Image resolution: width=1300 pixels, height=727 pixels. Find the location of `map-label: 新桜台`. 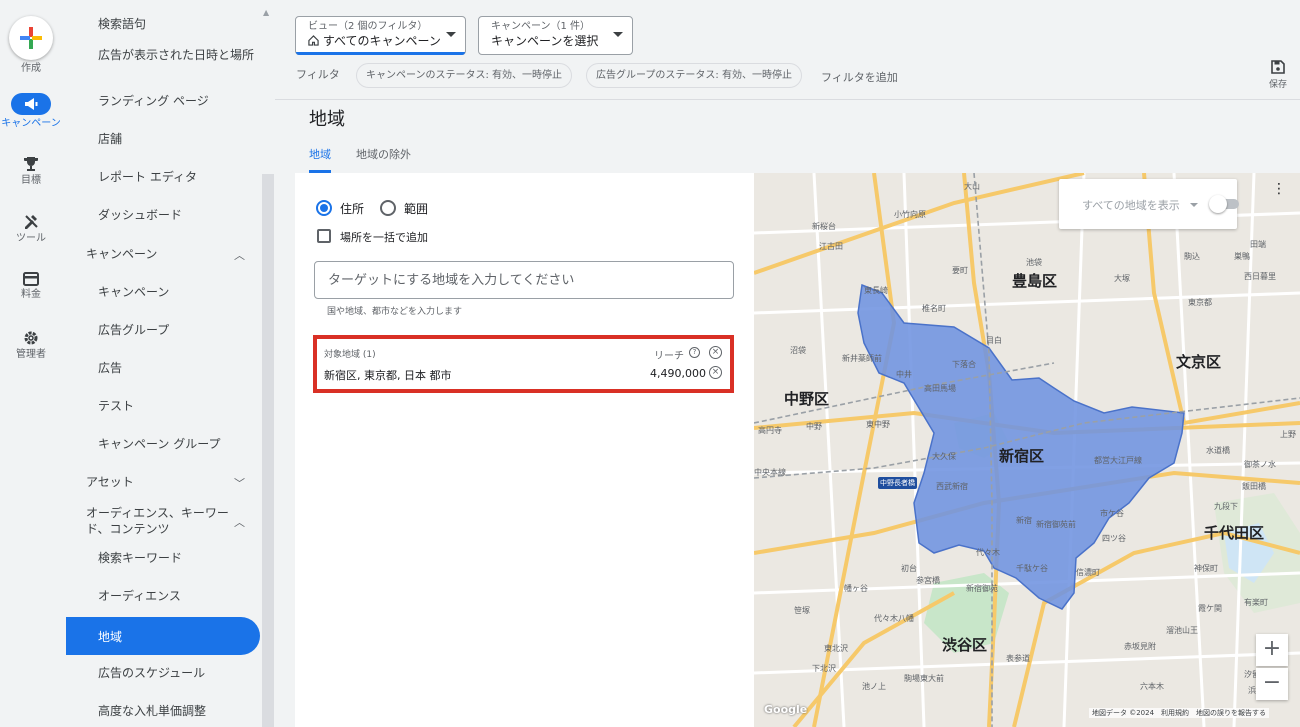

map-label: 新桜台 is located at coordinates (824, 226).